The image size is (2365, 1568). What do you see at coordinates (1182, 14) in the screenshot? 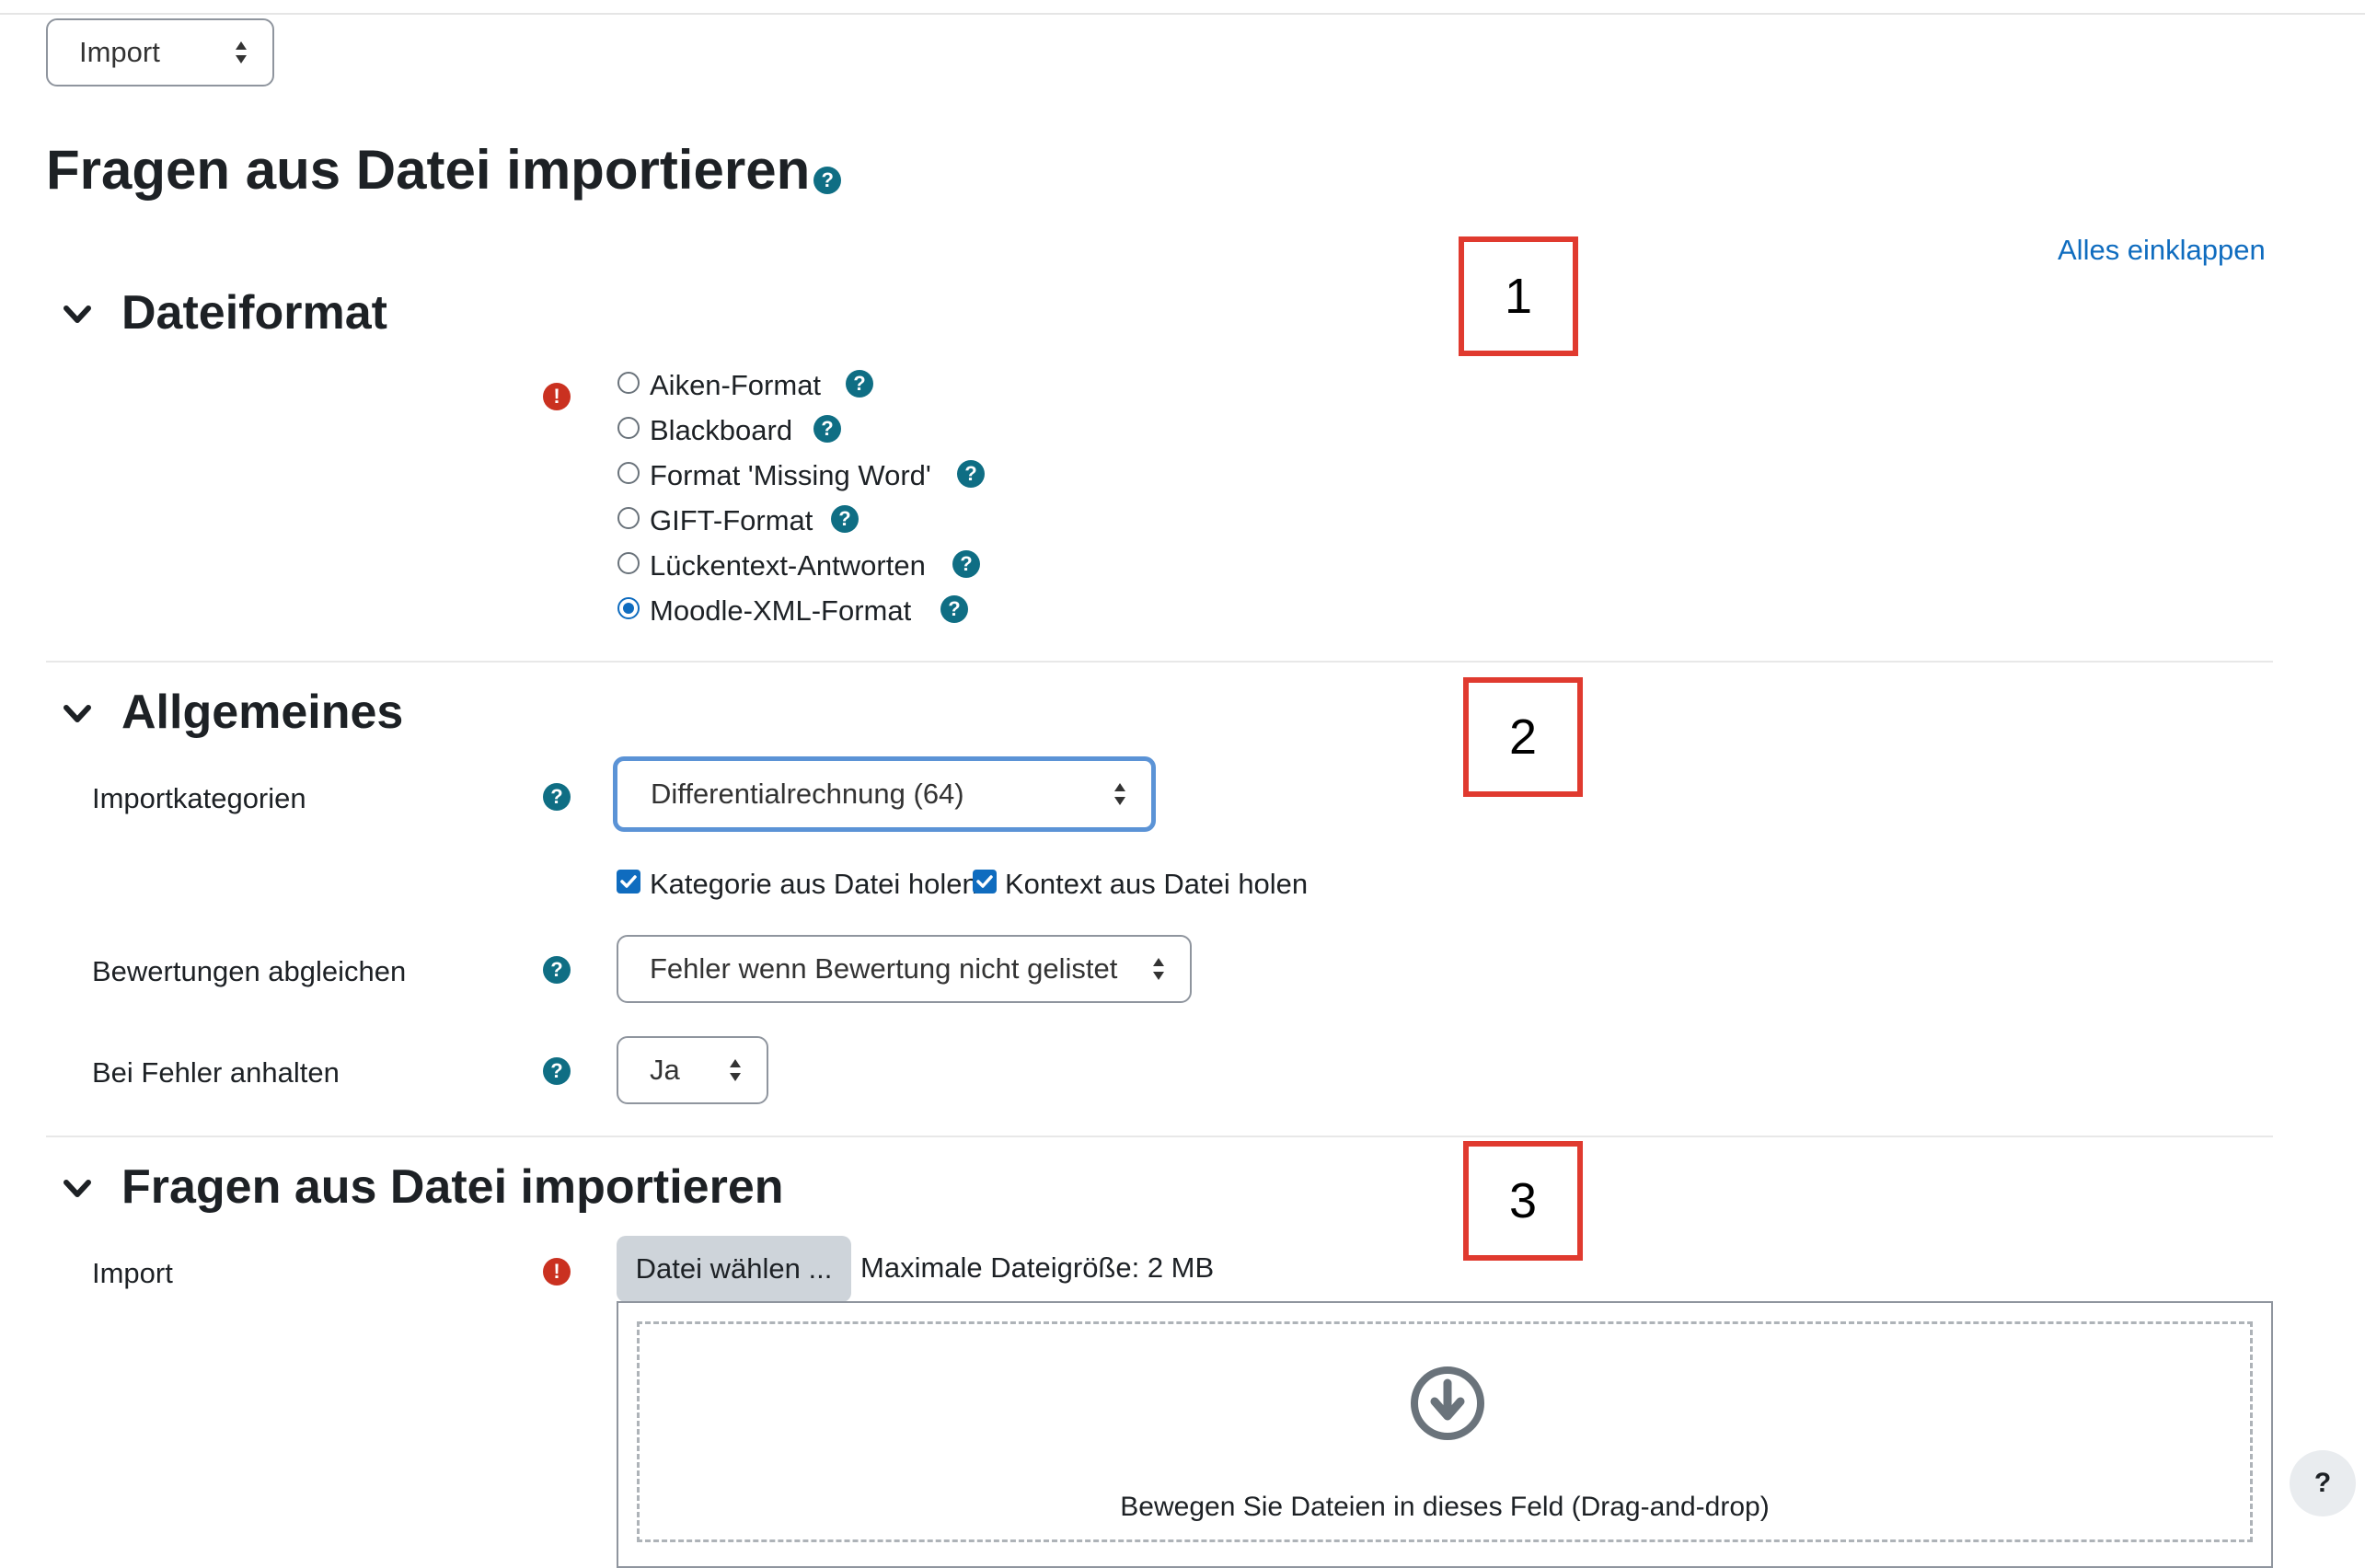
I see `top-divider` at bounding box center [1182, 14].